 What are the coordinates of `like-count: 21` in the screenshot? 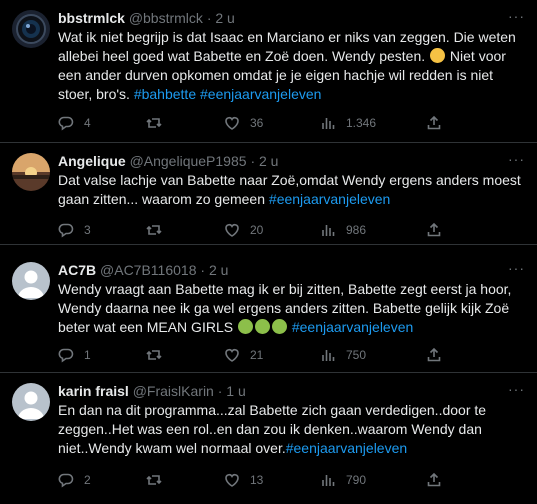 It's located at (257, 355).